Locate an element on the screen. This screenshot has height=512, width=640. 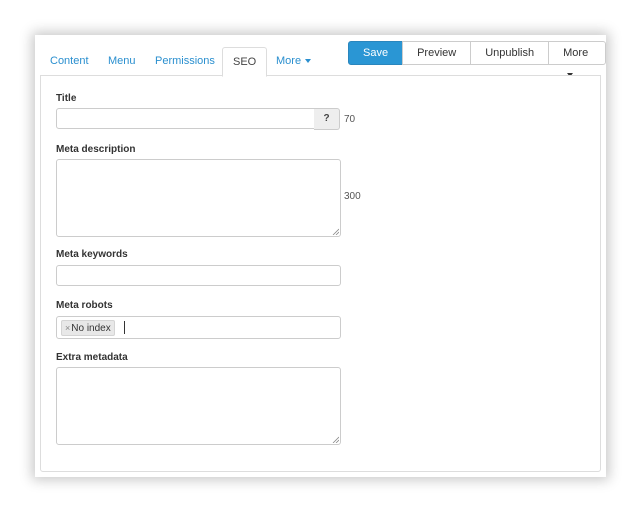
tab-permissions: Permissions is located at coordinates (185, 61).